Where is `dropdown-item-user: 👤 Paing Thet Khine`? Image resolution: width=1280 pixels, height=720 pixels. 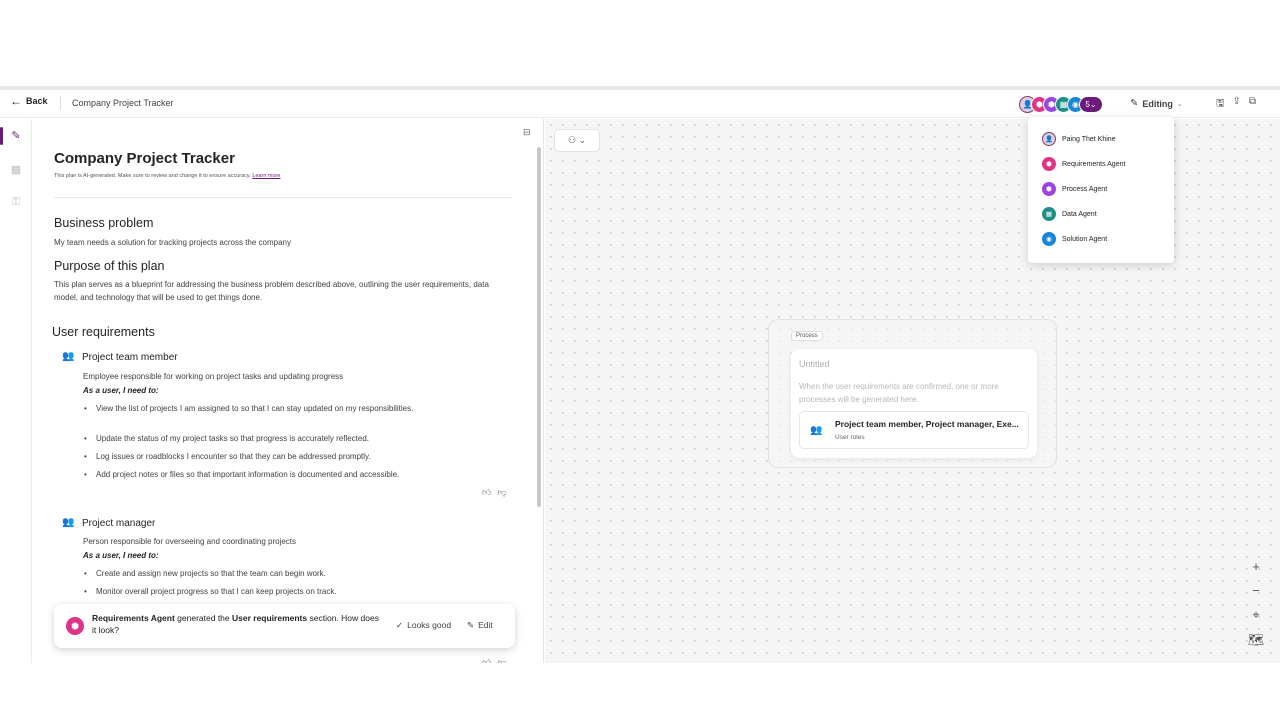
dropdown-item-user: 👤 Paing Thet Khine is located at coordinates (1079, 139).